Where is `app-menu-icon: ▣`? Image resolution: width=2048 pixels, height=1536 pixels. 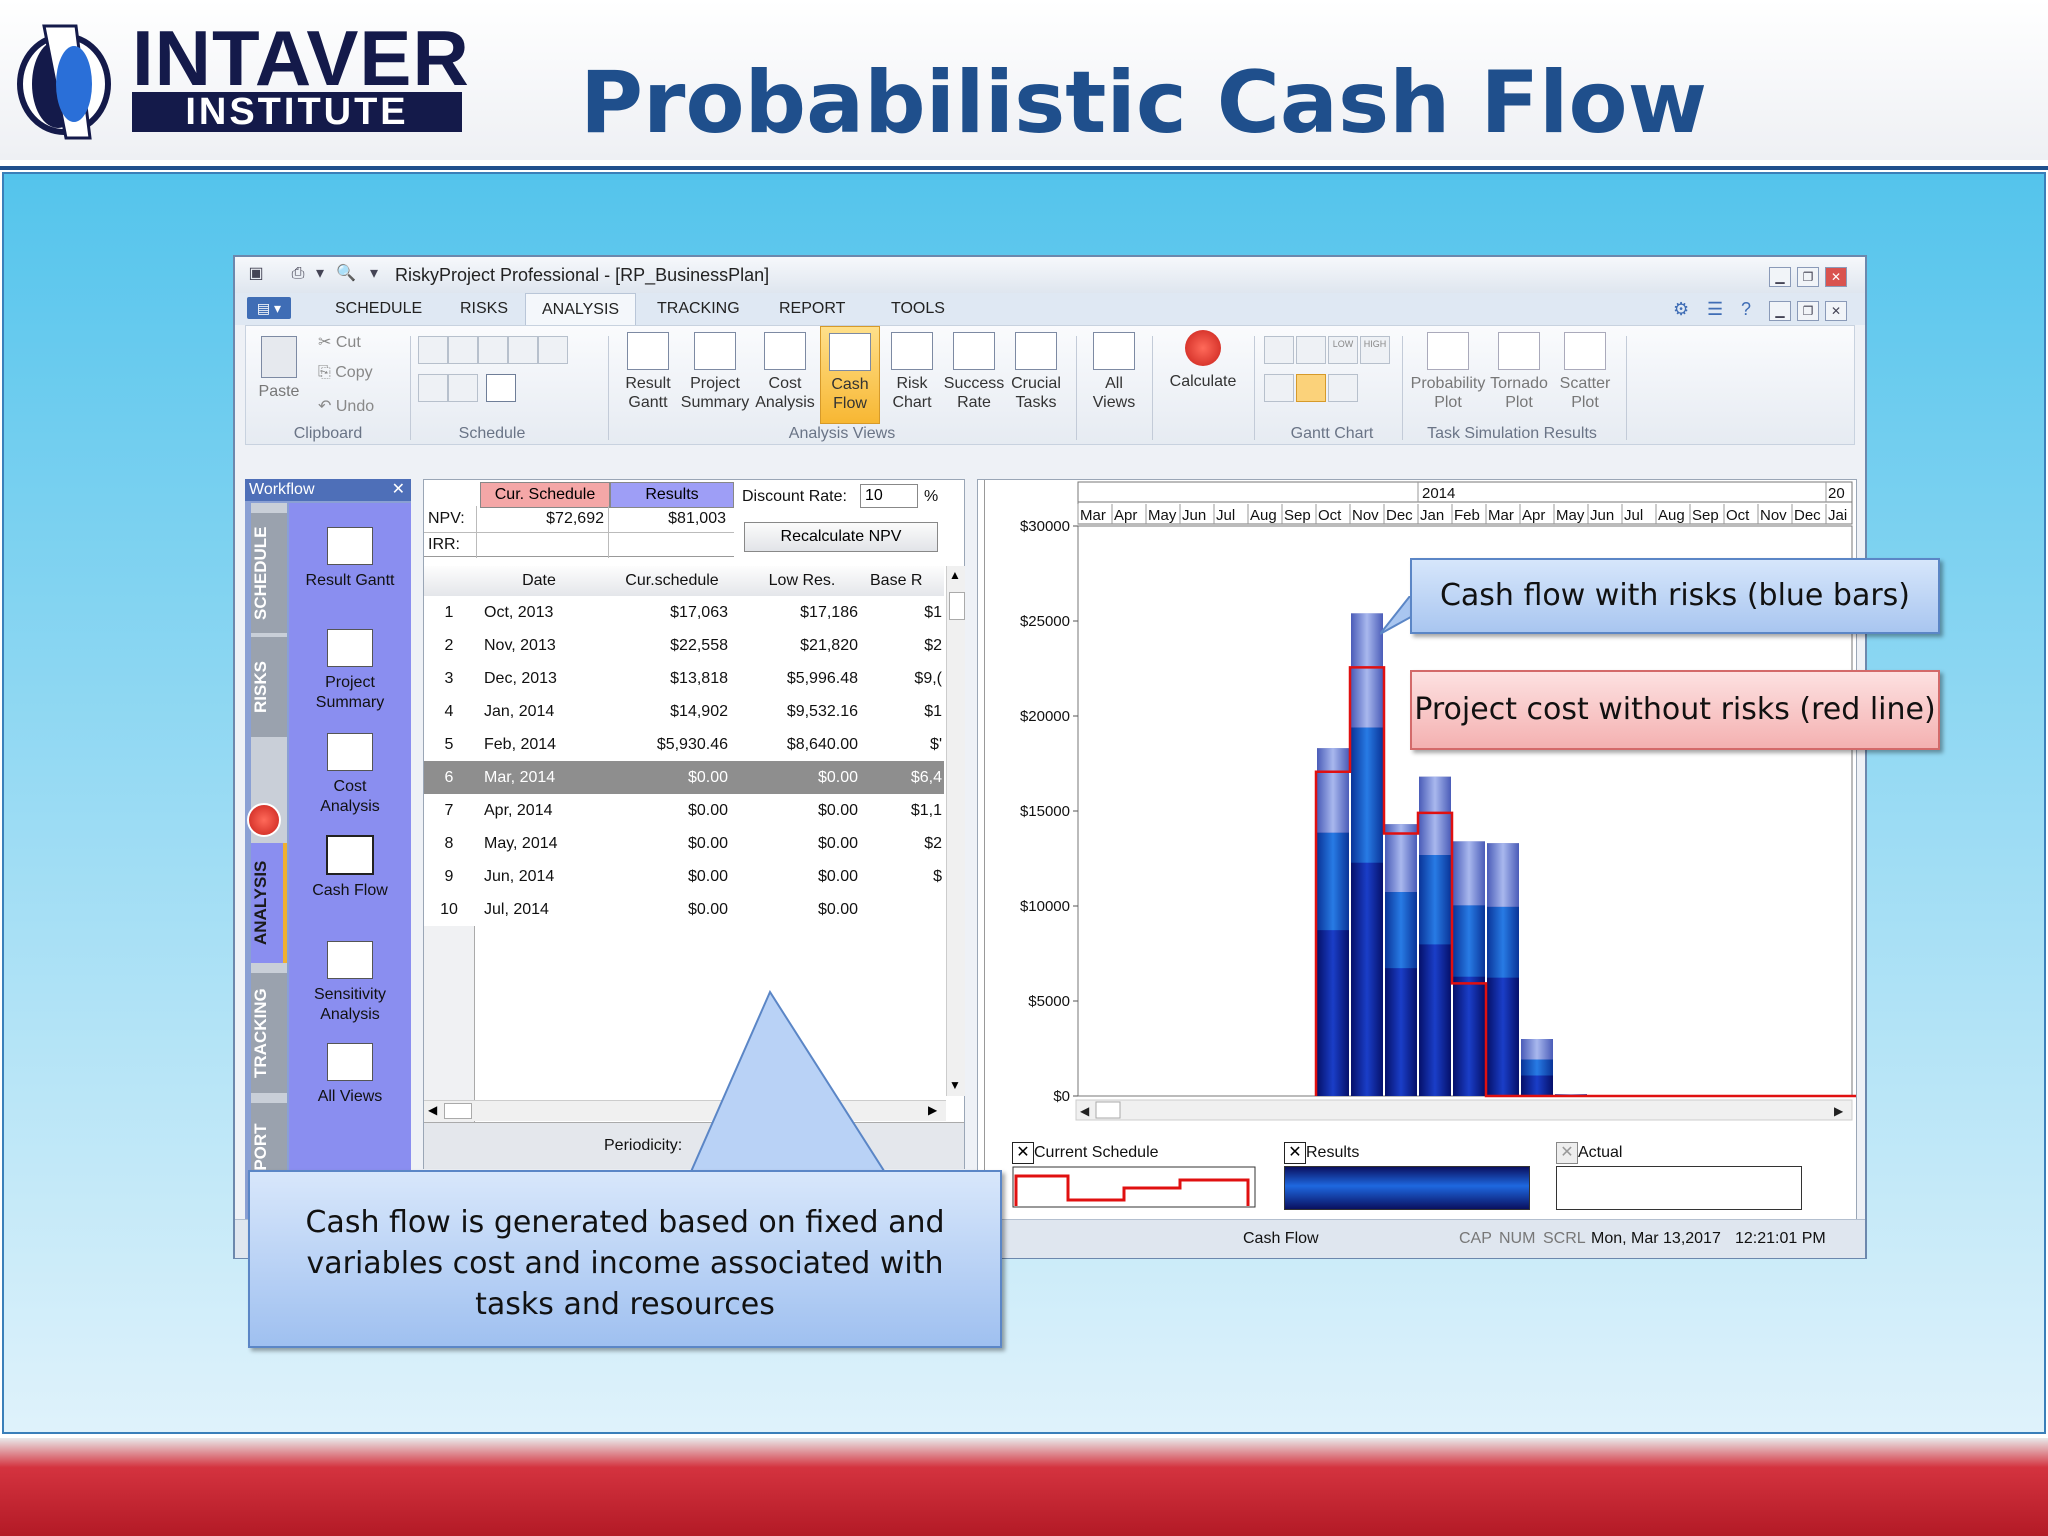 app-menu-icon: ▣ is located at coordinates (256, 274).